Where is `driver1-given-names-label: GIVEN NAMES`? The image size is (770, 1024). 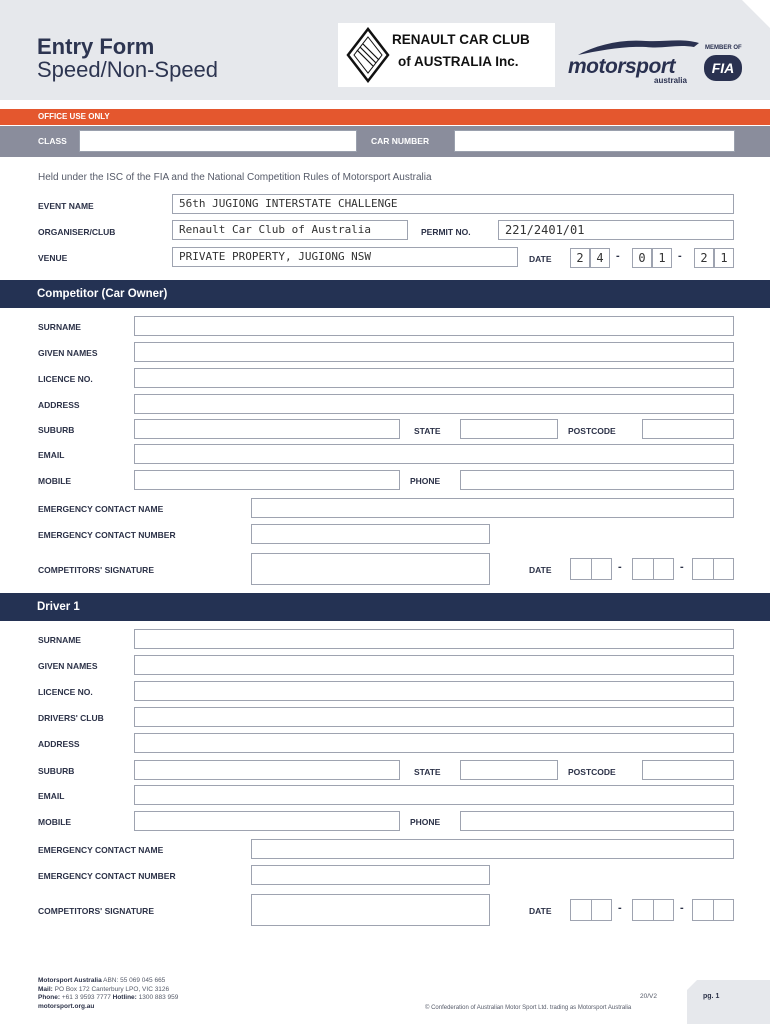
driver1-given-names-label: GIVEN NAMES is located at coordinates (68, 666).